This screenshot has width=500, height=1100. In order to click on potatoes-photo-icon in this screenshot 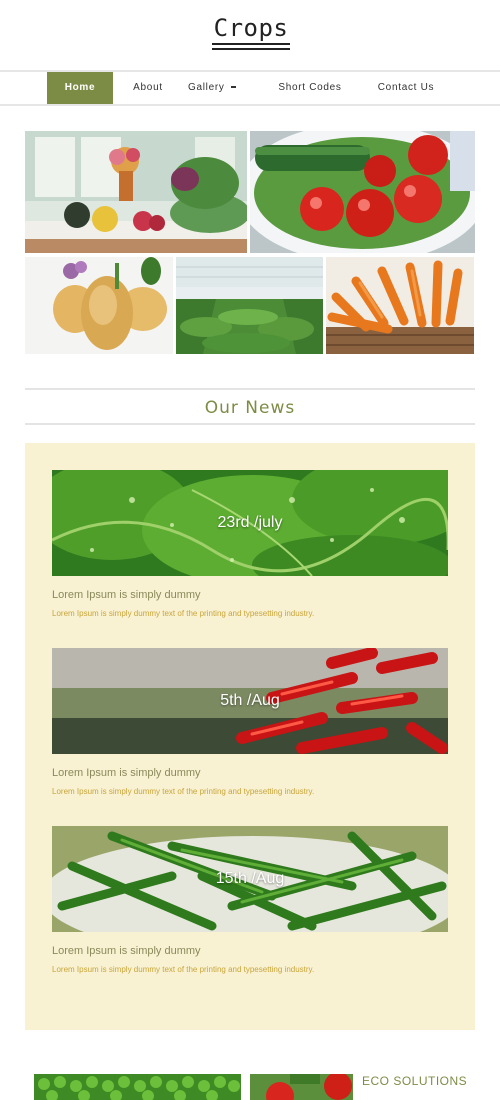, I will do `click(99, 305)`.